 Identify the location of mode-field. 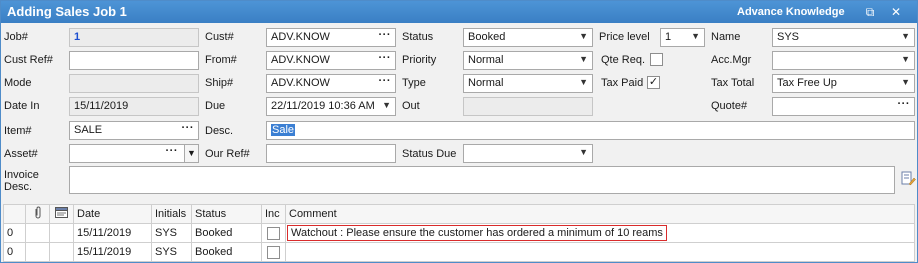
(134, 83).